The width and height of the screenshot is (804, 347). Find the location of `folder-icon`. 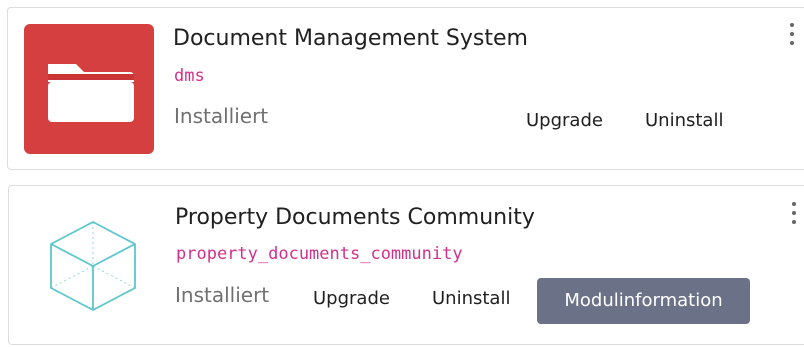

folder-icon is located at coordinates (91, 93).